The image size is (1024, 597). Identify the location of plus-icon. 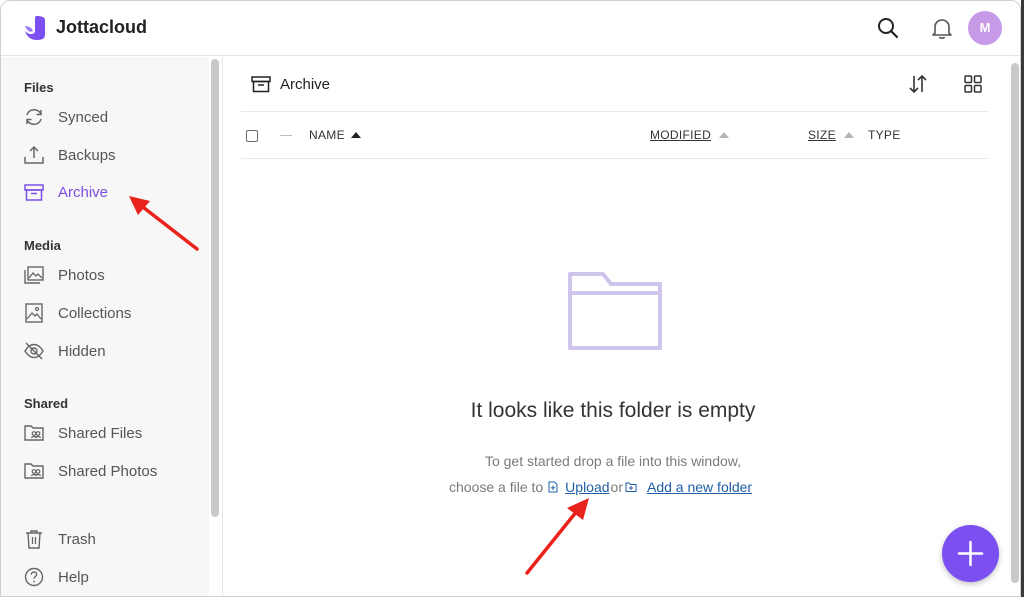
(970, 553).